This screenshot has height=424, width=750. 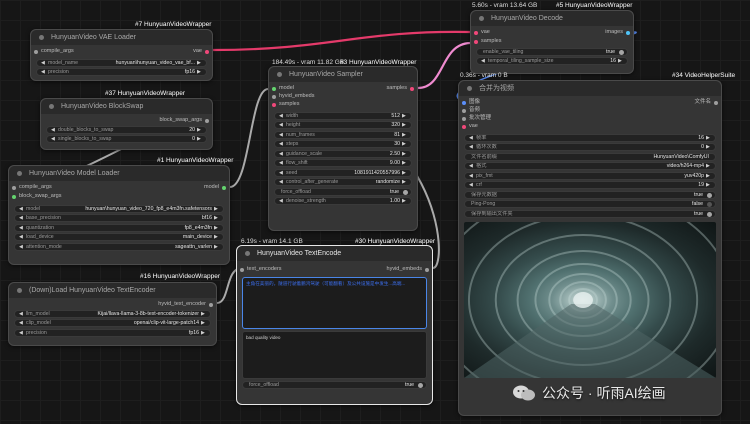 I want to click on guidance-scale-stepper: ◀ guidance_scale 2.50 ▶, so click(x=343, y=153).